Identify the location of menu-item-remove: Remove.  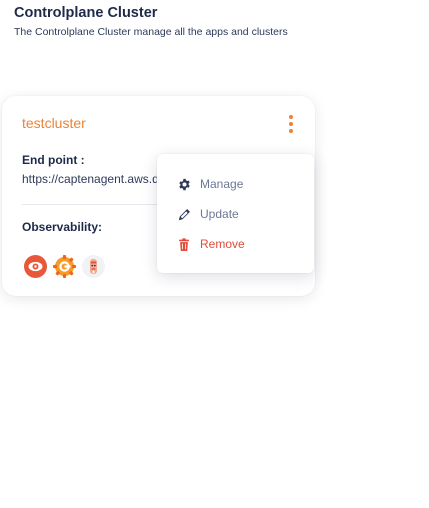
(211, 244).